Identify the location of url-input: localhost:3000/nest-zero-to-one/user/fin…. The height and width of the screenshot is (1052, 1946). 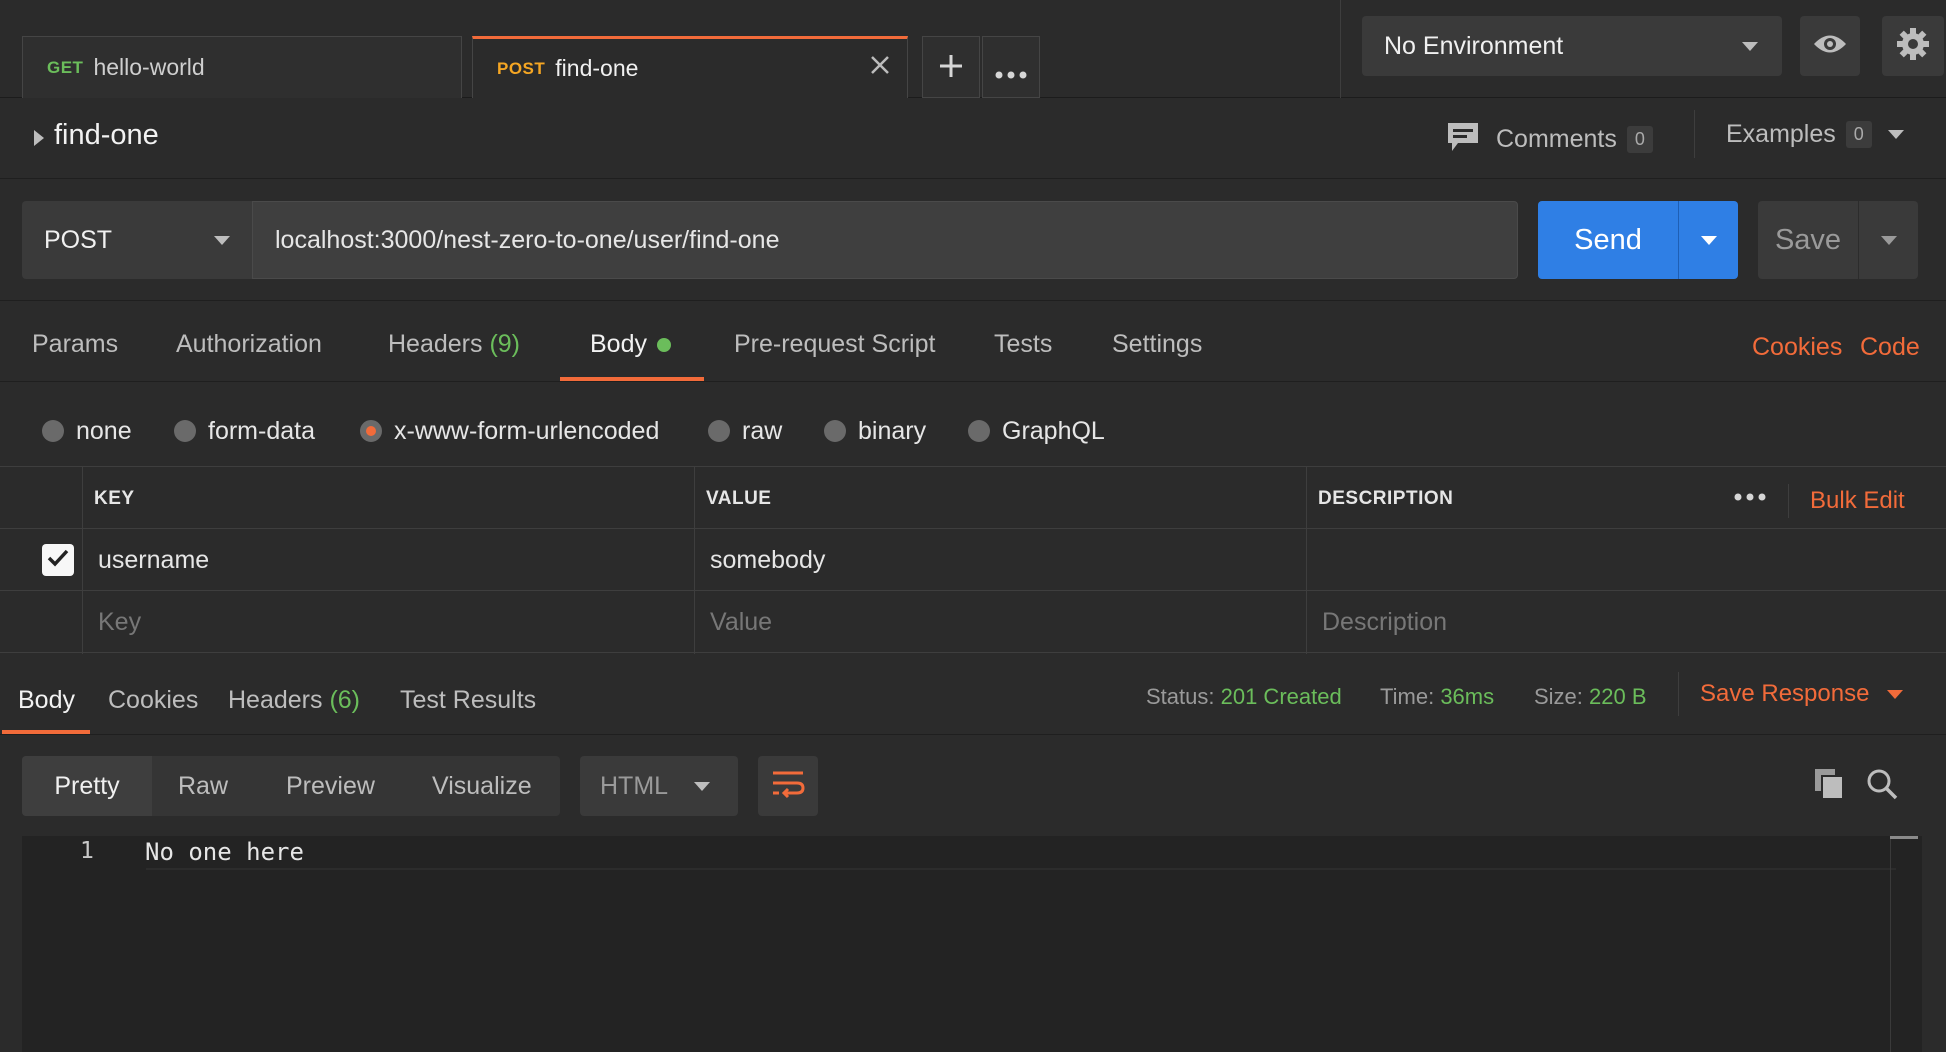
(885, 240).